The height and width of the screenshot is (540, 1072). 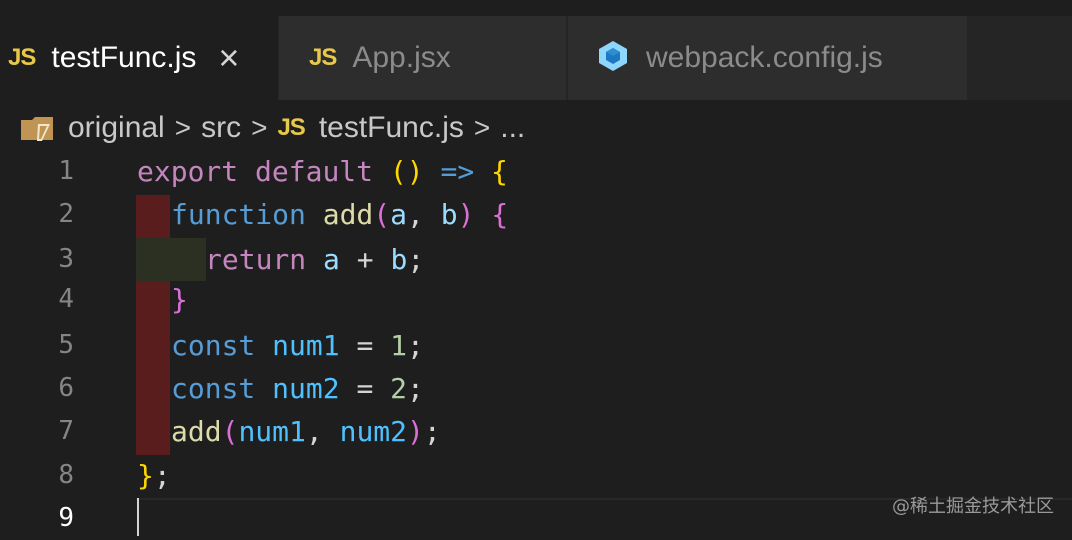 What do you see at coordinates (66, 171) in the screenshot?
I see `line-number: 1` at bounding box center [66, 171].